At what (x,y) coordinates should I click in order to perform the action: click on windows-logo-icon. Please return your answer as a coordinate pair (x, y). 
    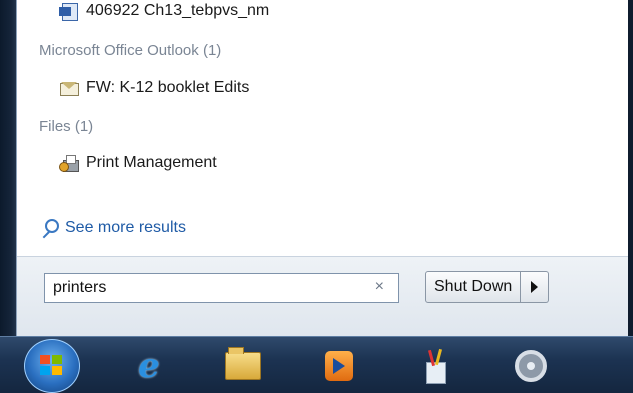
    Looking at the image, I should click on (52, 366).